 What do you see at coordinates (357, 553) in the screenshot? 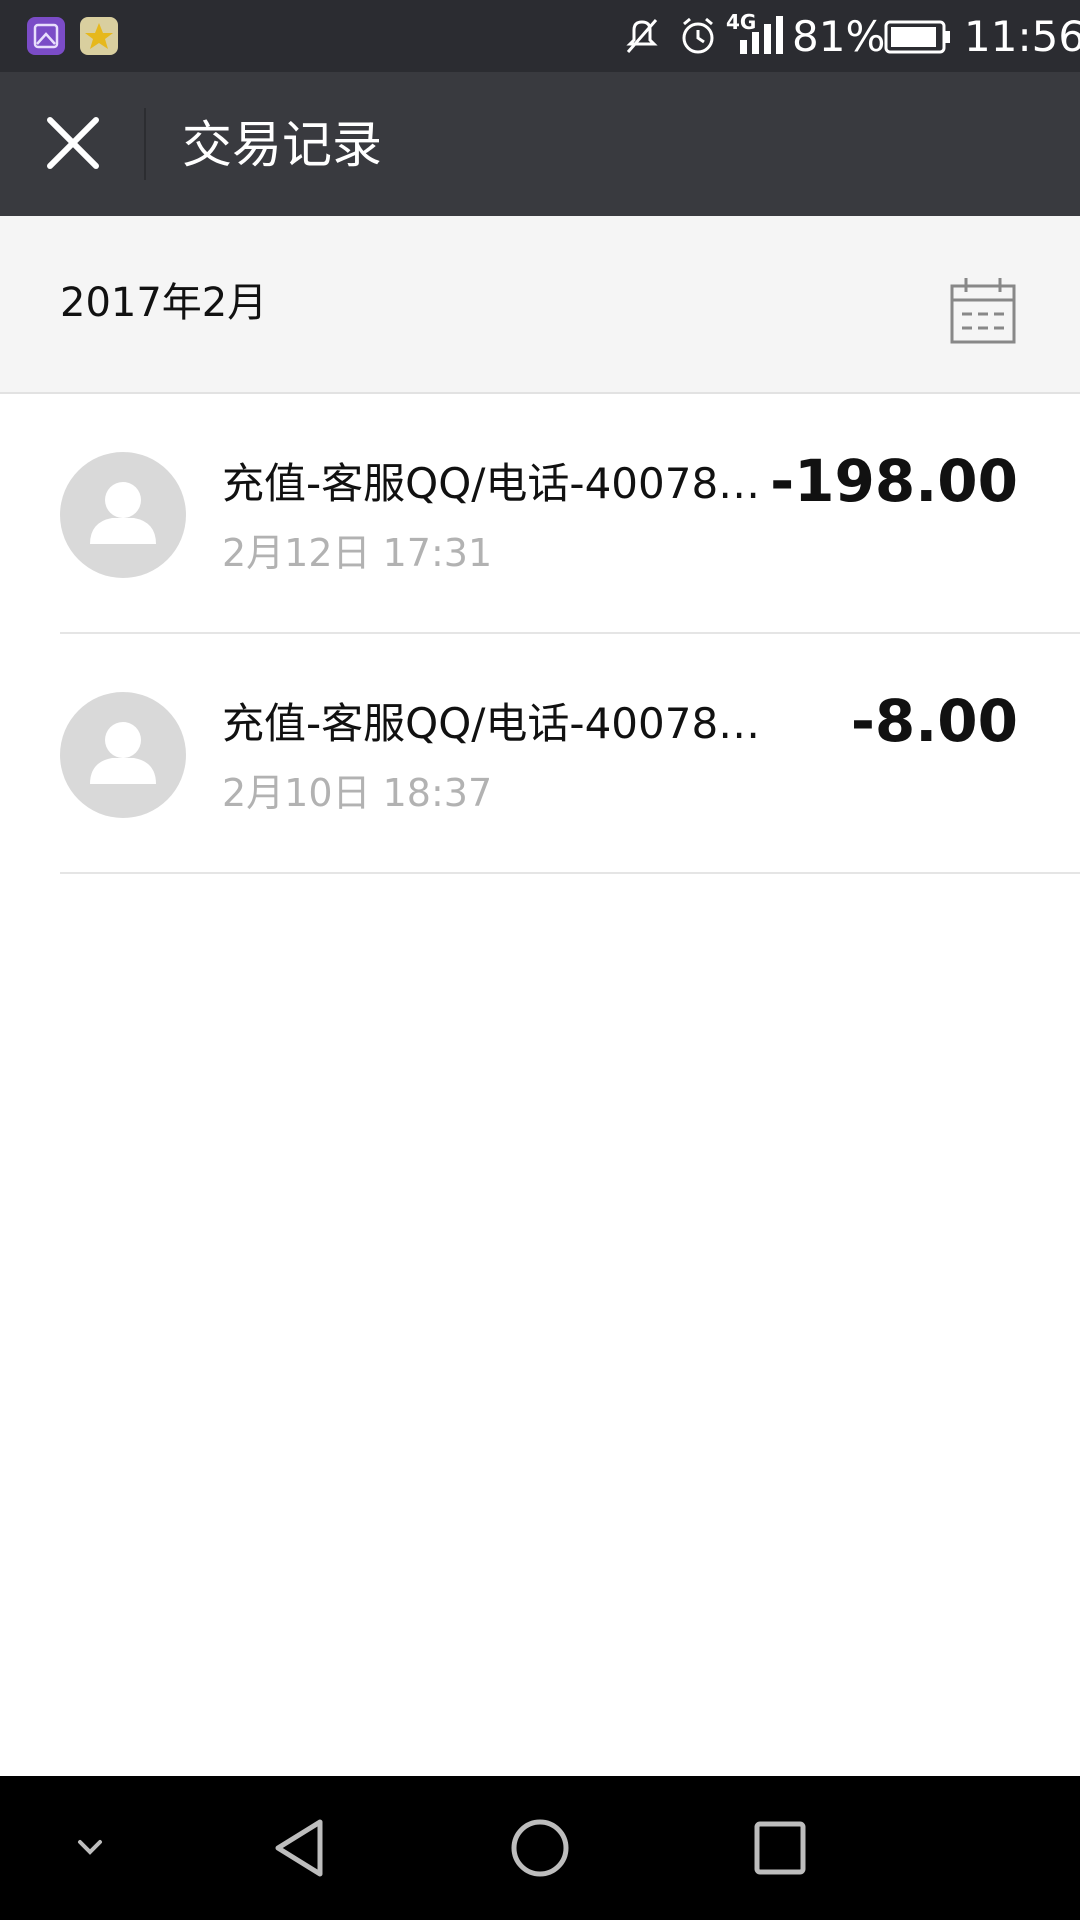
I see `transaction-time: 2月12日 17:31` at bounding box center [357, 553].